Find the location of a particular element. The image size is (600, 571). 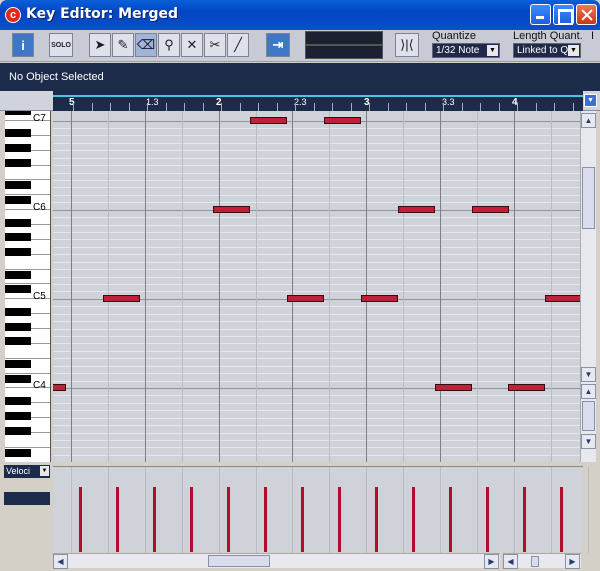

scroll-thumb is located at coordinates (588, 198).